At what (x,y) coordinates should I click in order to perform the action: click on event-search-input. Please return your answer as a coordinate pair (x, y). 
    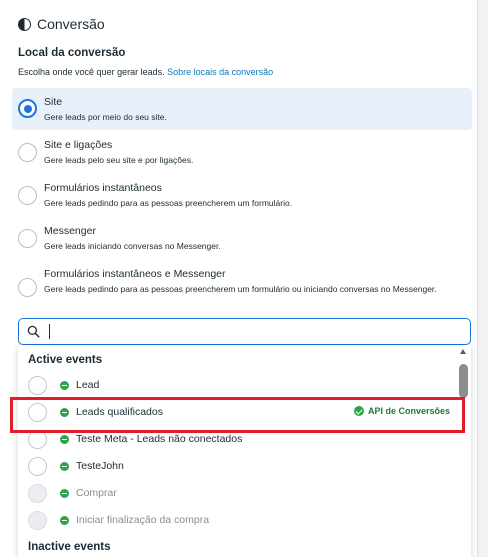
    Looking at the image, I should click on (254, 331).